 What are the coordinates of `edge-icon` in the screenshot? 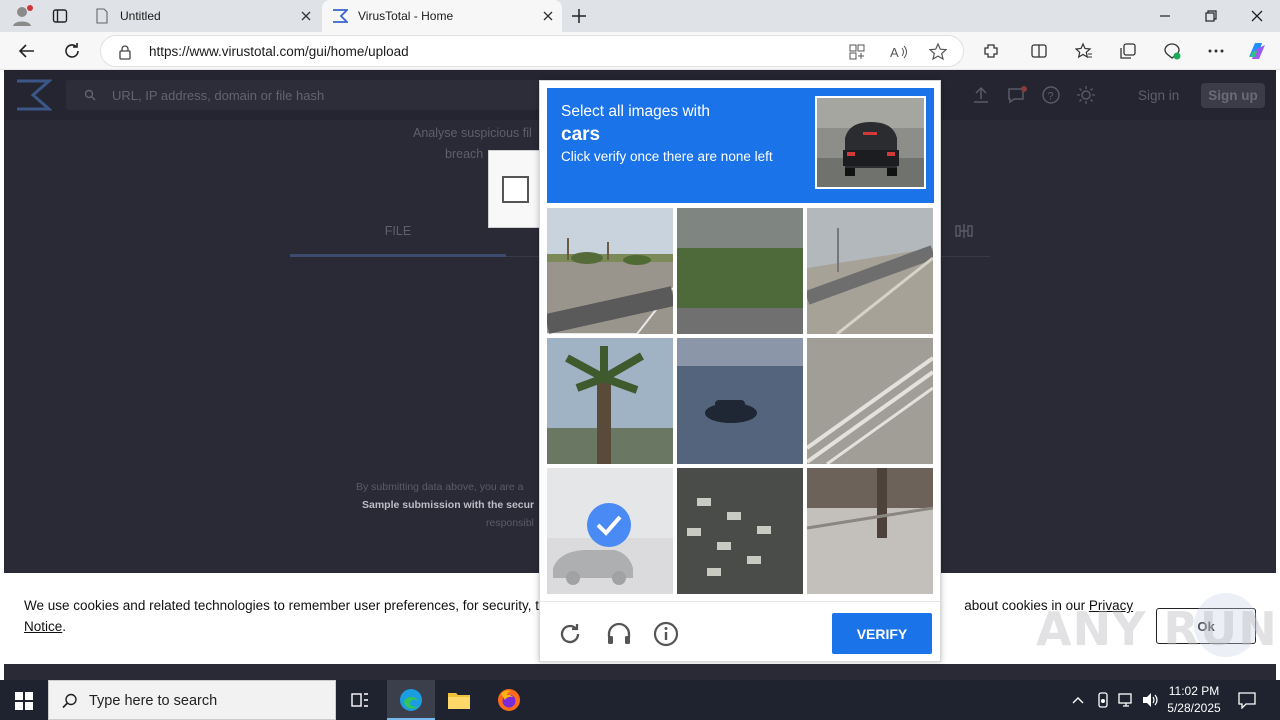 It's located at (411, 700).